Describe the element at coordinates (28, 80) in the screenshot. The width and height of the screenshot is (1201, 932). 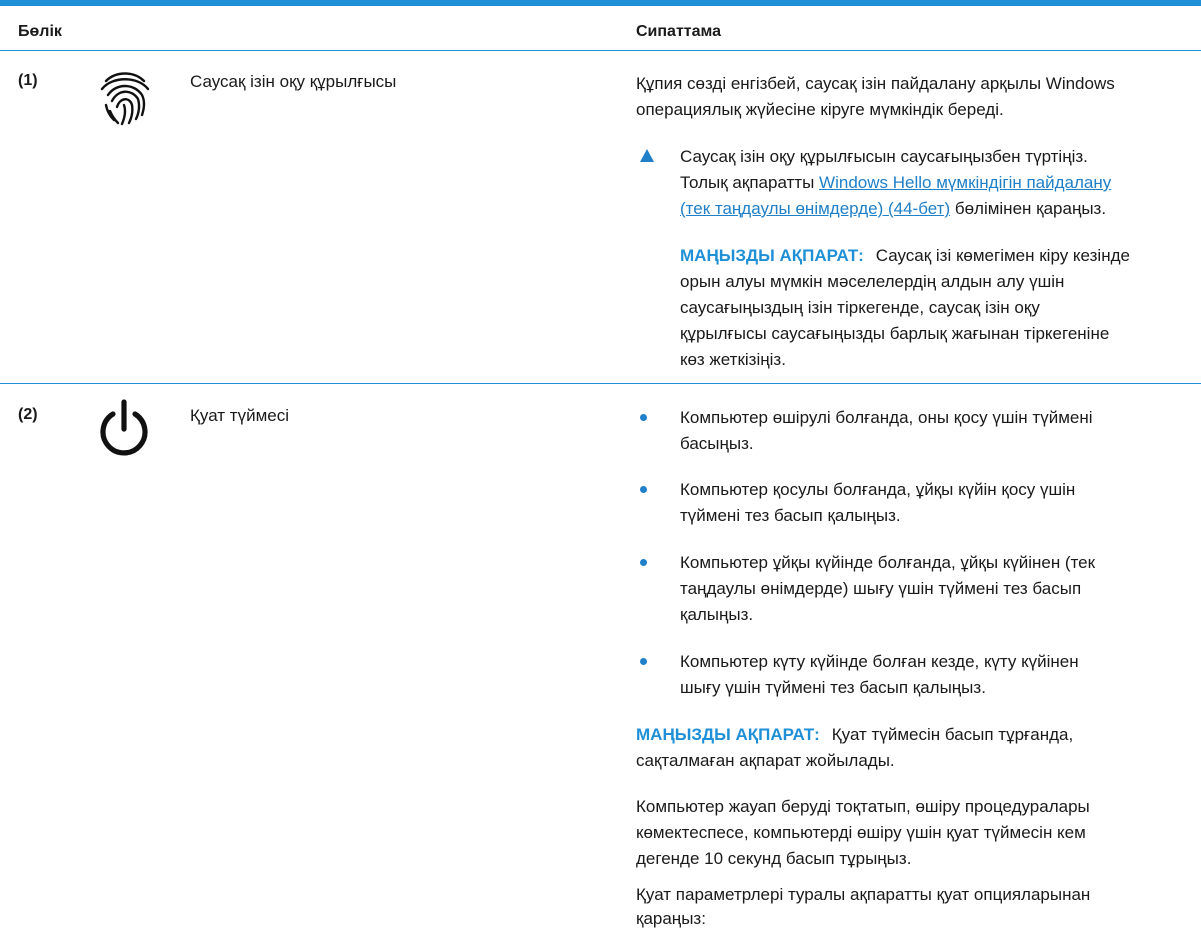
I see `row-number: (1)` at that location.